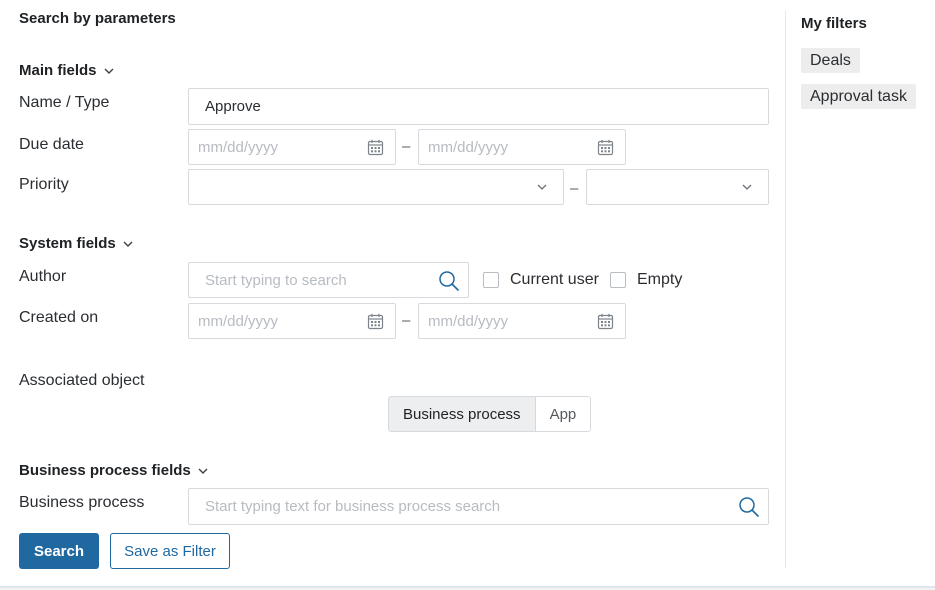 The image size is (935, 590). I want to click on author-search-input: Start typing to search, so click(328, 280).